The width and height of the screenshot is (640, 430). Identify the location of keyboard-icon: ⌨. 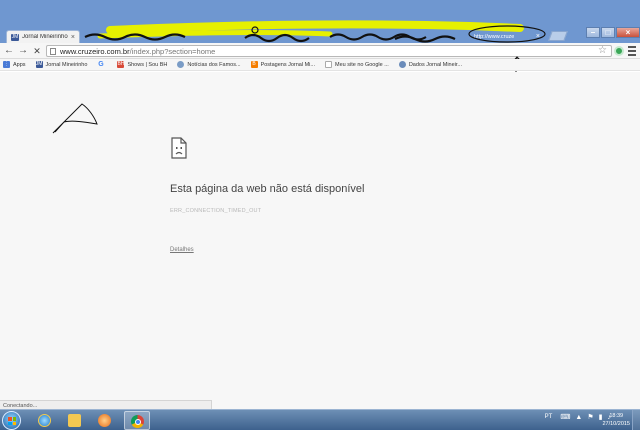
(565, 417).